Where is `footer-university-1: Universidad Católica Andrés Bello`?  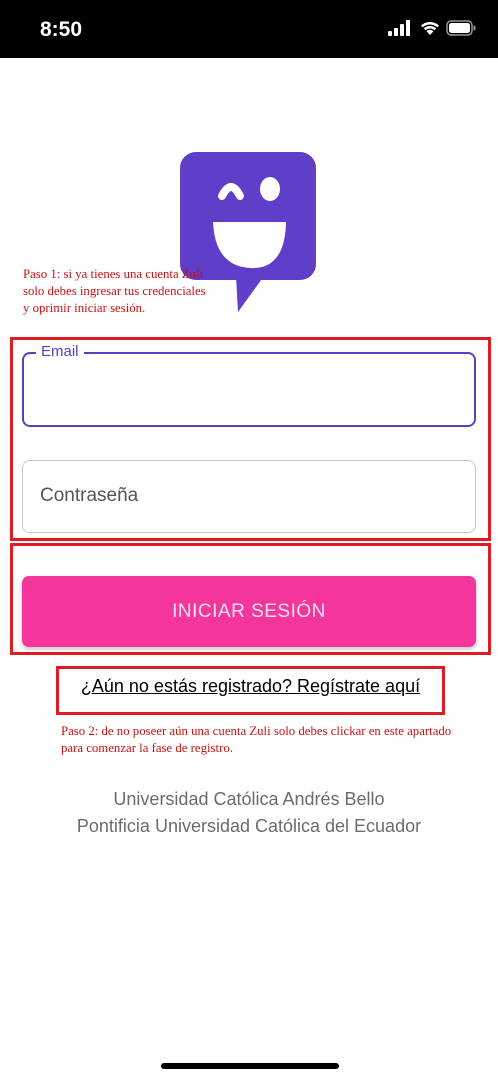
footer-university-1: Universidad Católica Andrés Bello is located at coordinates (249, 799).